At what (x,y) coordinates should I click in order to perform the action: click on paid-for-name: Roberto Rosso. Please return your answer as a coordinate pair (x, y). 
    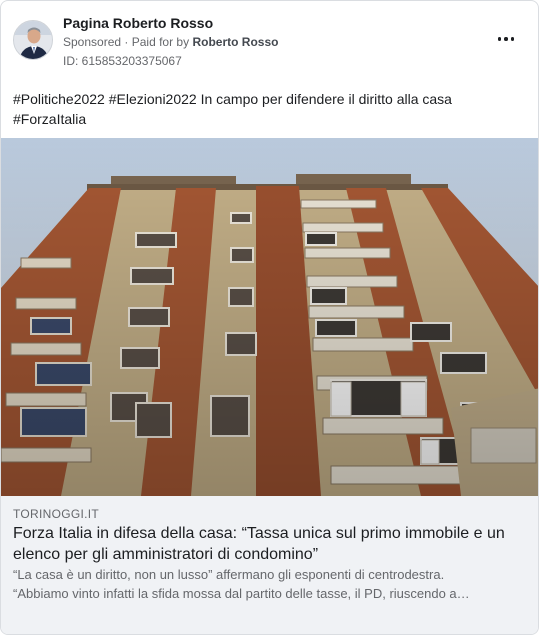
    Looking at the image, I should click on (235, 42).